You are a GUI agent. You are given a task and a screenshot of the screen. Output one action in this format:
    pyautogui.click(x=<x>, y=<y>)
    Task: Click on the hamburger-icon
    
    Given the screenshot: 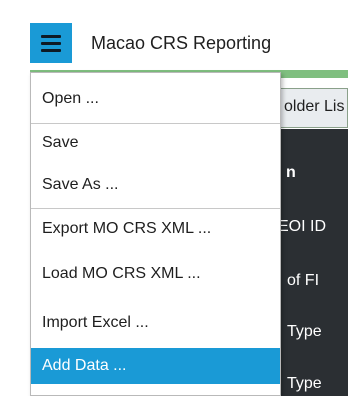 What is the action you would take?
    pyautogui.click(x=51, y=36)
    